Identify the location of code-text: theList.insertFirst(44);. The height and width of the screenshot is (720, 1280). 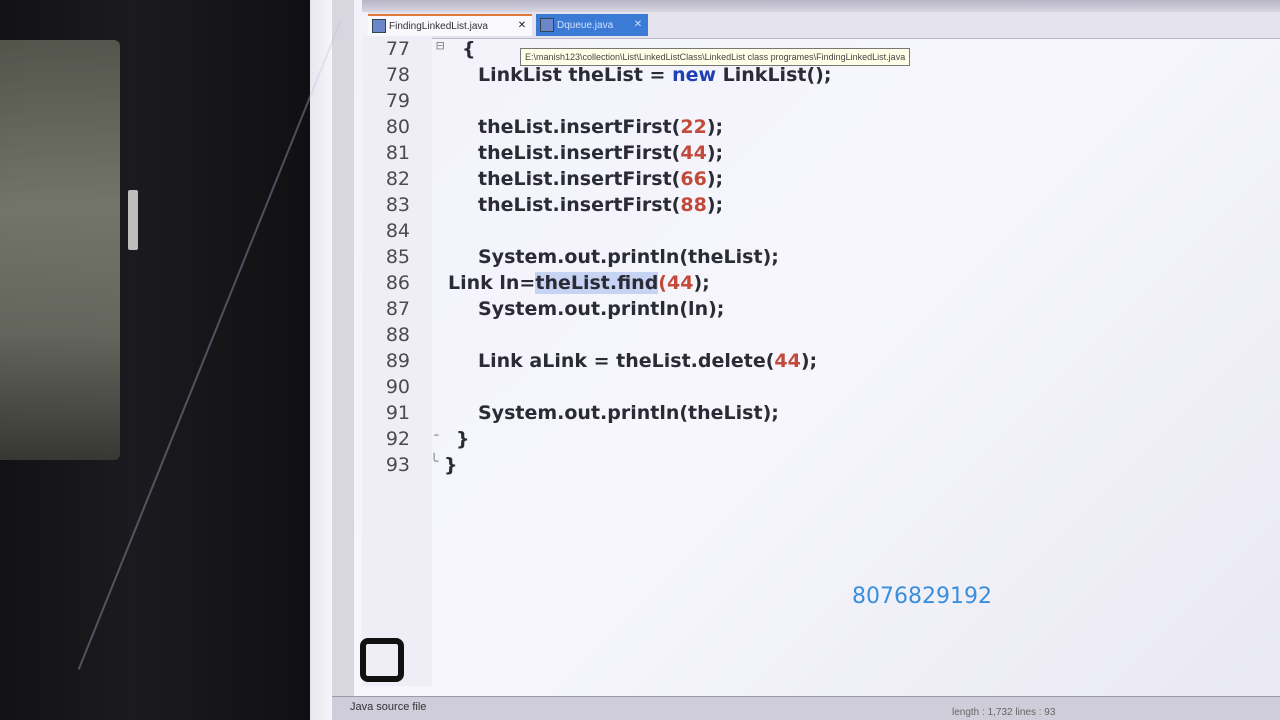
(601, 153).